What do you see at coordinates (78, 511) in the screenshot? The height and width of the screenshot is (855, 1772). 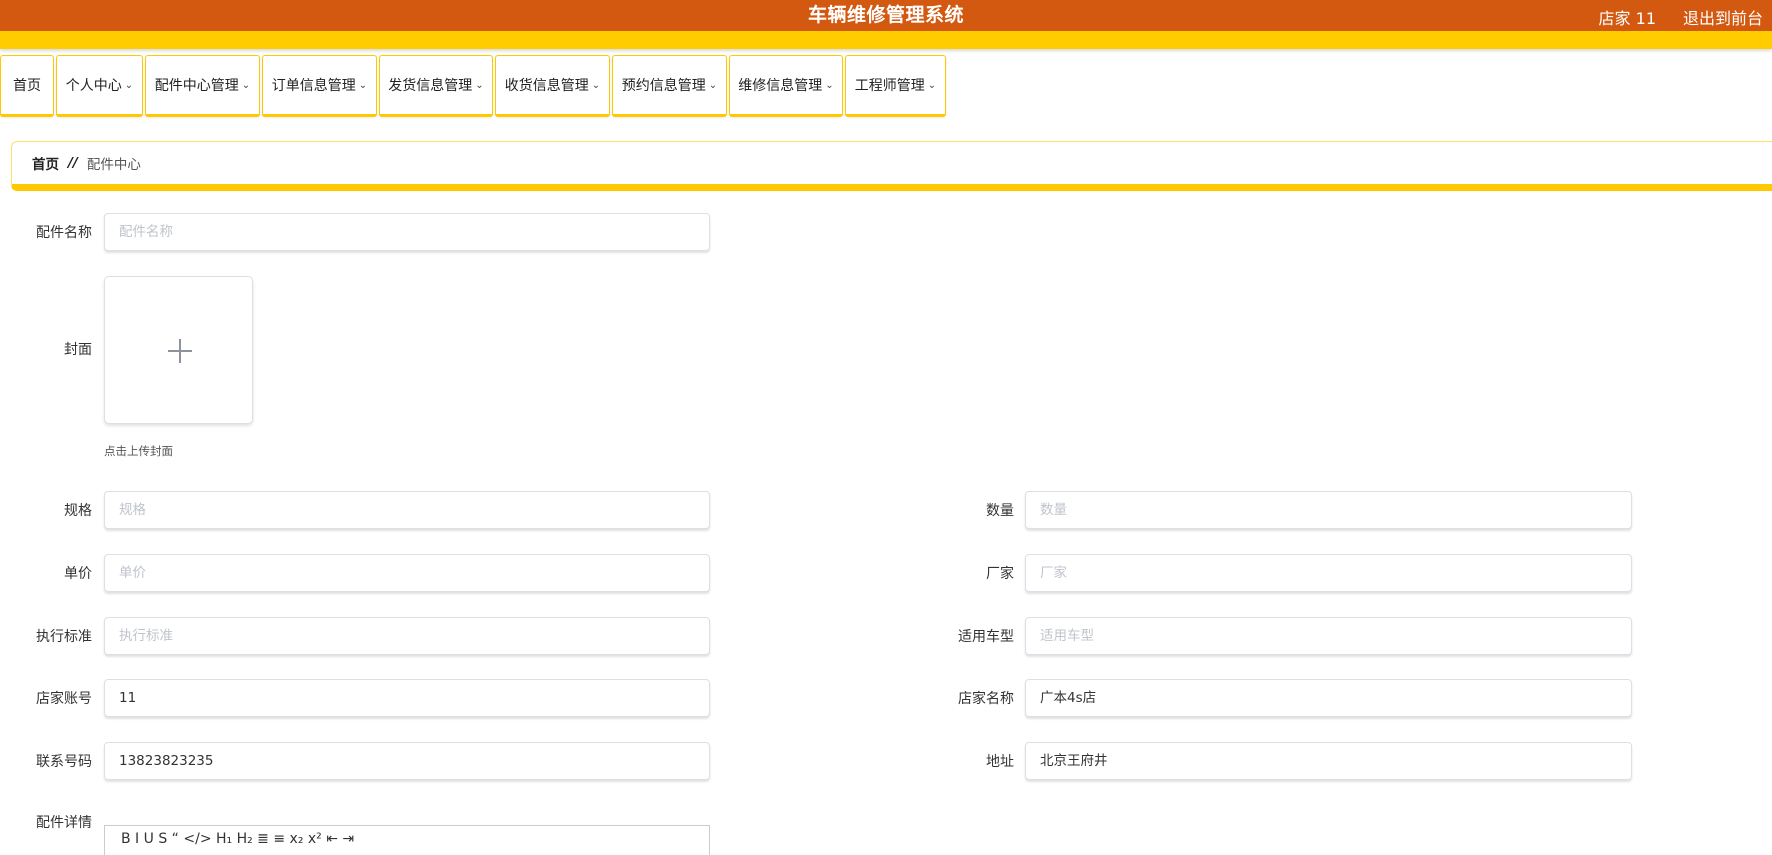 I see `spec-label: 规格` at bounding box center [78, 511].